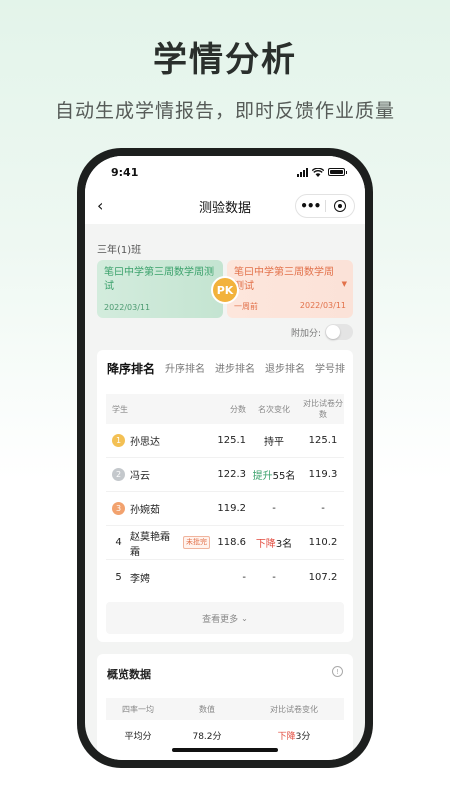 Image resolution: width=450 pixels, height=800 pixels. I want to click on status-time: 9:41, so click(125, 172).